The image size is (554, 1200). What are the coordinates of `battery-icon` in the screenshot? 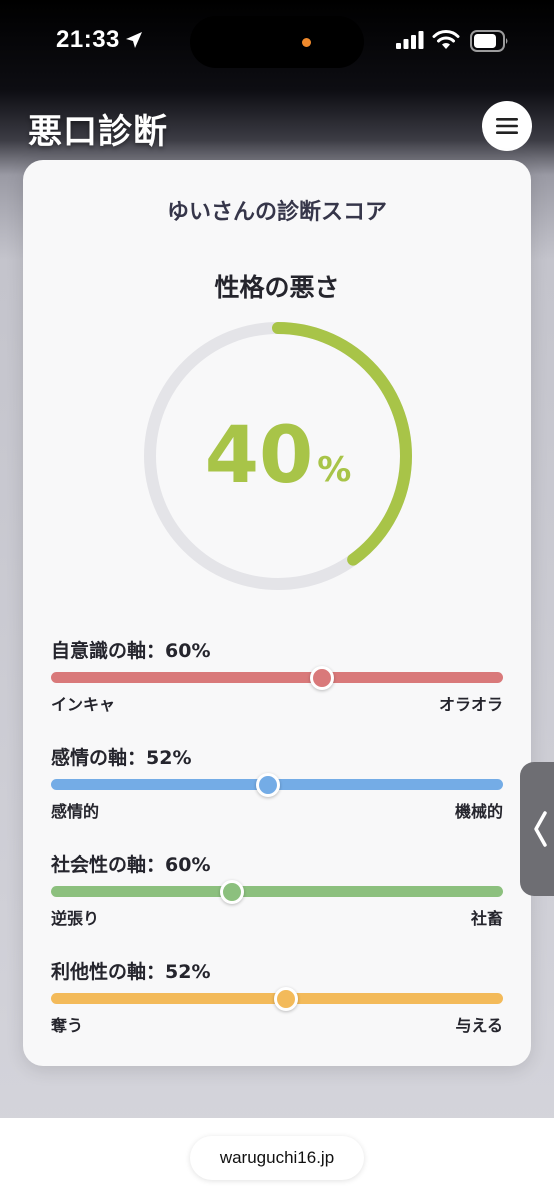 It's located at (489, 41).